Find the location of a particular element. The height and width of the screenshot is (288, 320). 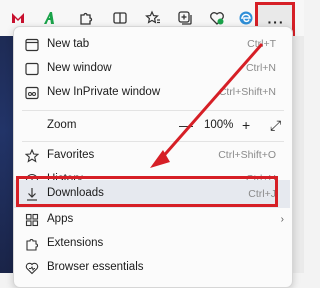

menu-item-new-tab: New tab Ctrl+T is located at coordinates (152, 45).